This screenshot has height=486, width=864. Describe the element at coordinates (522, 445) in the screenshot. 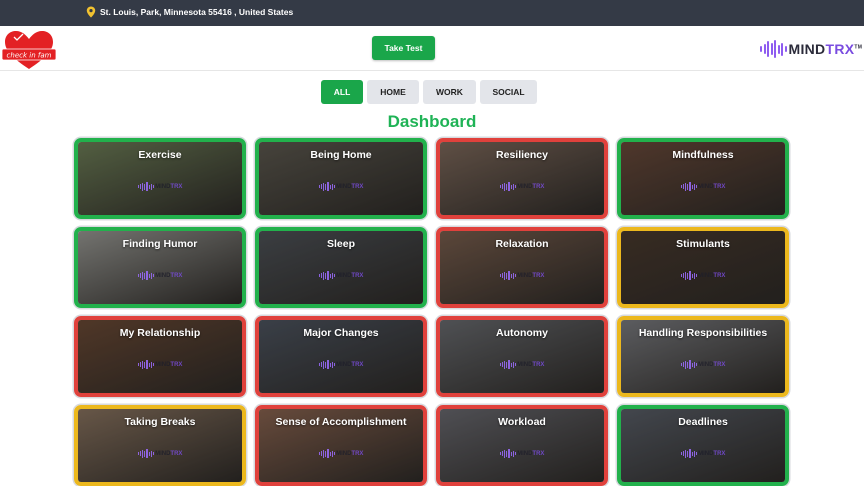

I see `dashboard-card-workload: Workload MINDTRX` at that location.